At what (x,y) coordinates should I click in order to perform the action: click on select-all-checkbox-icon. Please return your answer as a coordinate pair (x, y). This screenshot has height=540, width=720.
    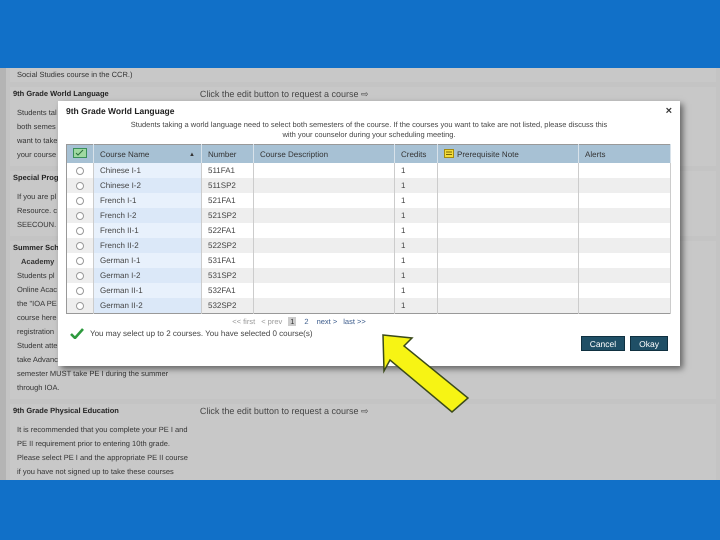
    Looking at the image, I should click on (80, 153).